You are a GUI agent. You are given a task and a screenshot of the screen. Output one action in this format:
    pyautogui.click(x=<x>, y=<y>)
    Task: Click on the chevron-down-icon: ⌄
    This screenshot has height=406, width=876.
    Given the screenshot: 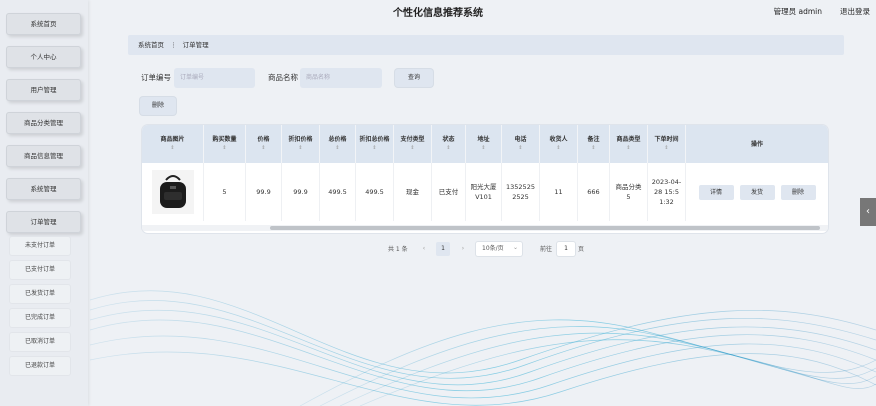 What is the action you would take?
    pyautogui.click(x=515, y=247)
    